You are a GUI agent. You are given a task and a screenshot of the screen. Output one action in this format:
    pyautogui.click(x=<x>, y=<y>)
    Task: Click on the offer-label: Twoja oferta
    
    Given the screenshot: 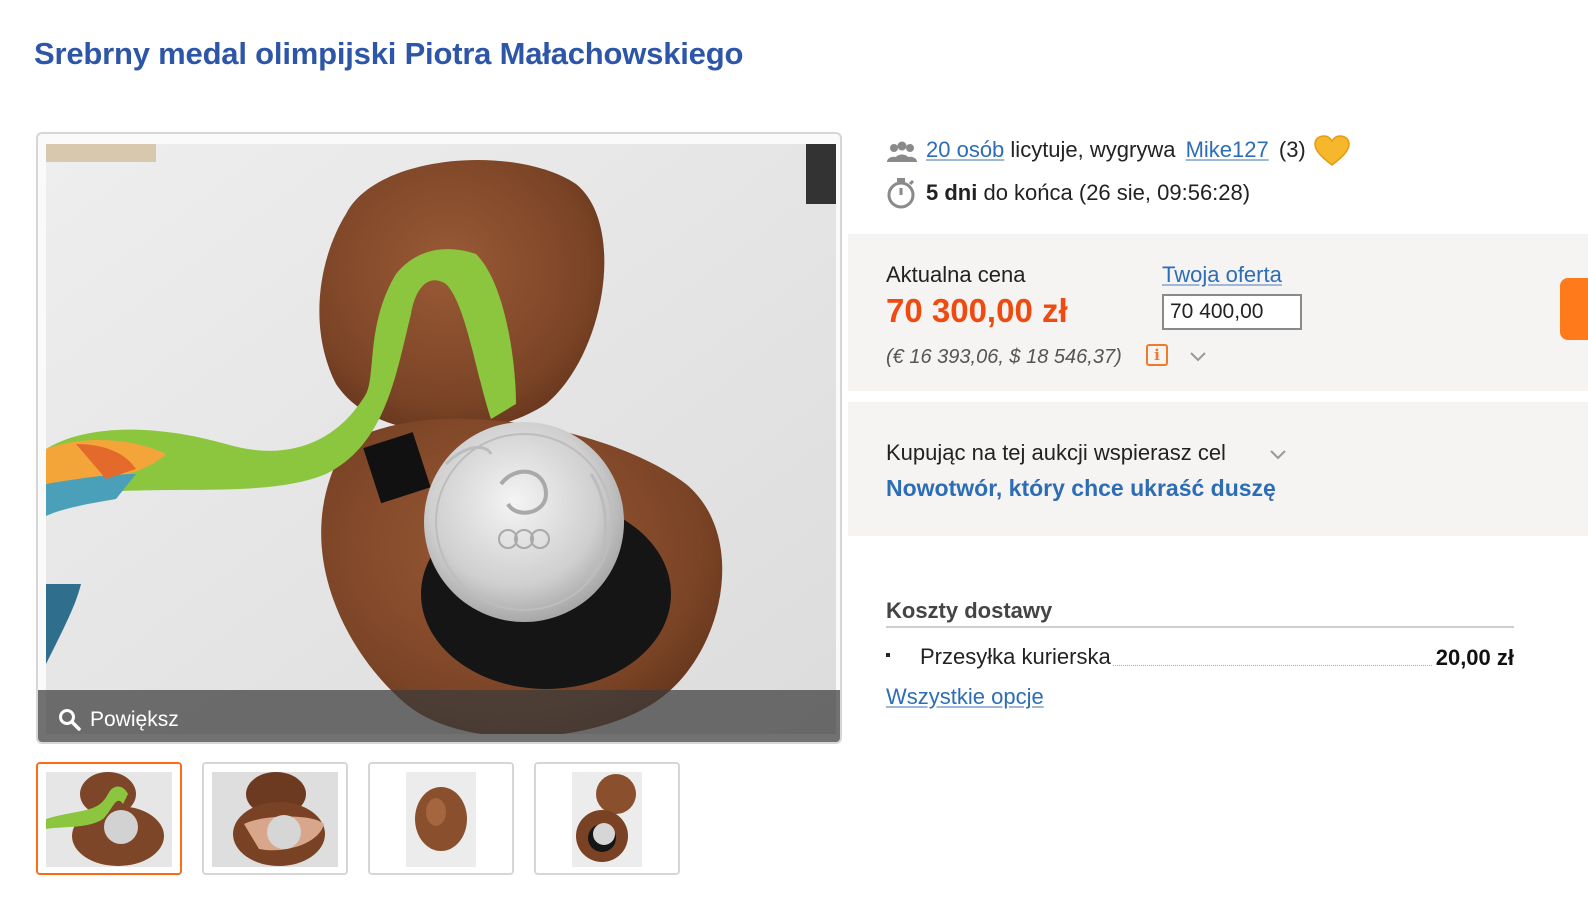 What is the action you would take?
    pyautogui.click(x=1222, y=275)
    